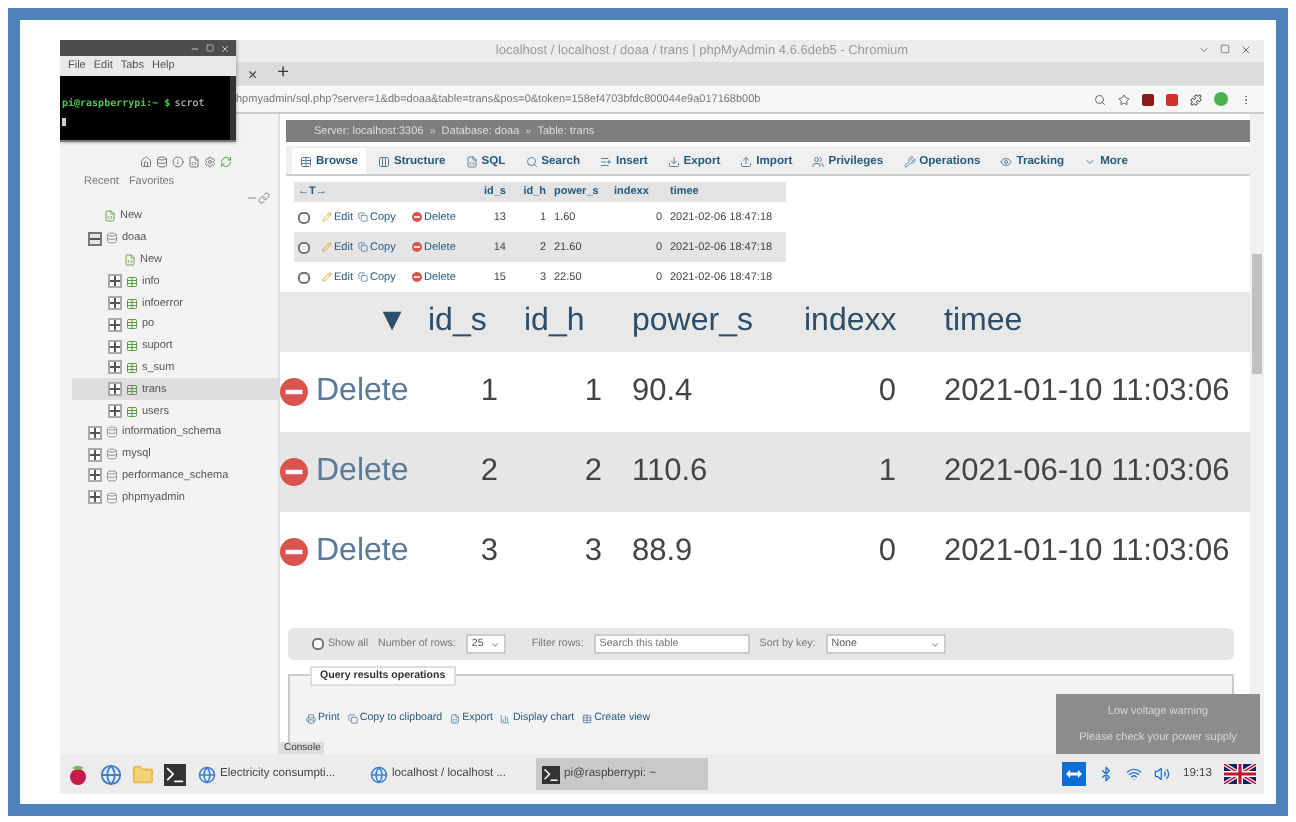 The width and height of the screenshot is (1296, 822). What do you see at coordinates (1221, 99) in the screenshot?
I see `profile-avatar` at bounding box center [1221, 99].